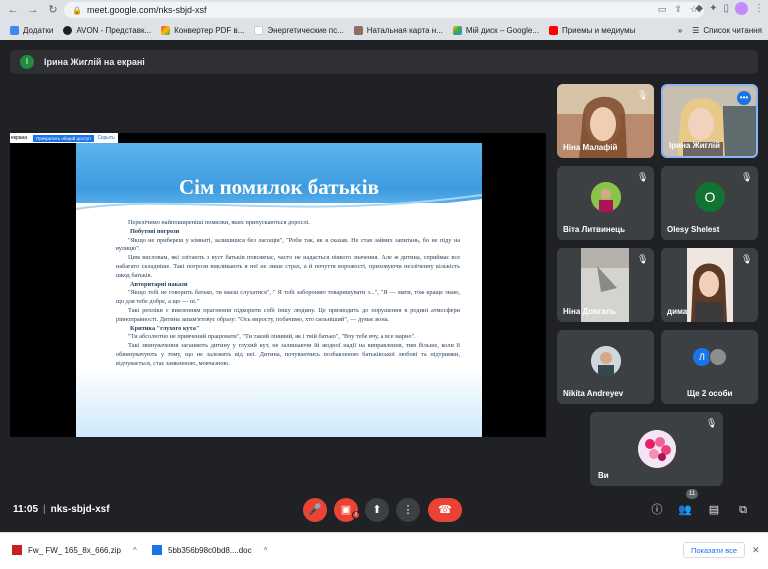 The width and height of the screenshot is (768, 569). I want to click on leave-call-button: ☎, so click(445, 510).